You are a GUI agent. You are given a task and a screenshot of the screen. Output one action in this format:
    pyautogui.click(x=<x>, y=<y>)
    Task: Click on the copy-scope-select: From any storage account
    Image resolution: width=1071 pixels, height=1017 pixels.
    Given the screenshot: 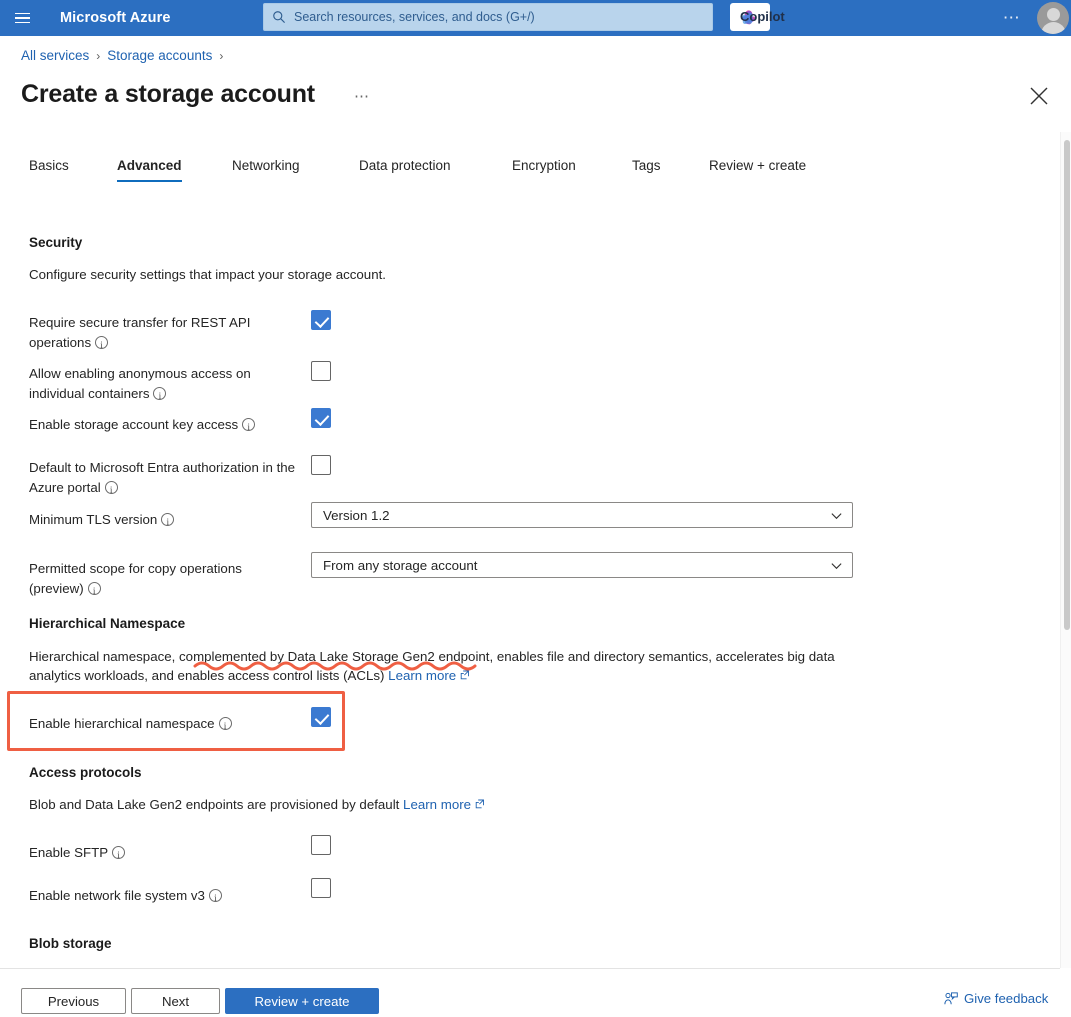 What is the action you would take?
    pyautogui.click(x=582, y=565)
    